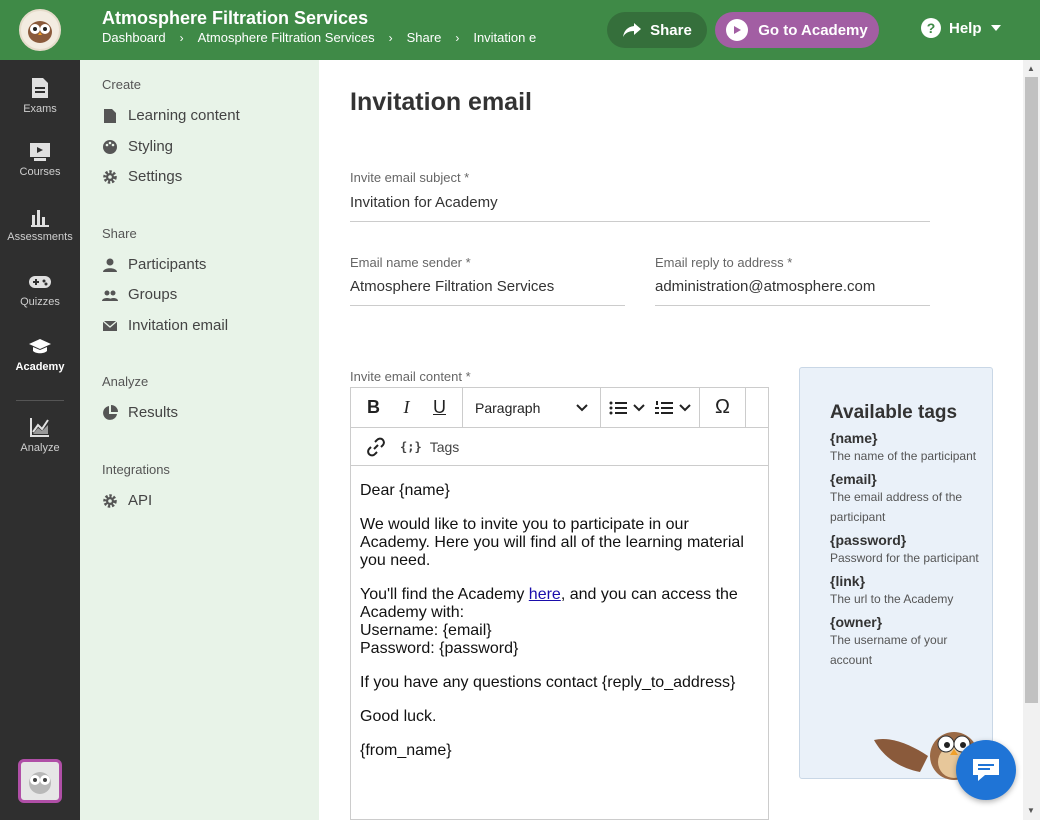  Describe the element at coordinates (532, 407) in the screenshot. I see `paragraph-select: Paragraph` at that location.